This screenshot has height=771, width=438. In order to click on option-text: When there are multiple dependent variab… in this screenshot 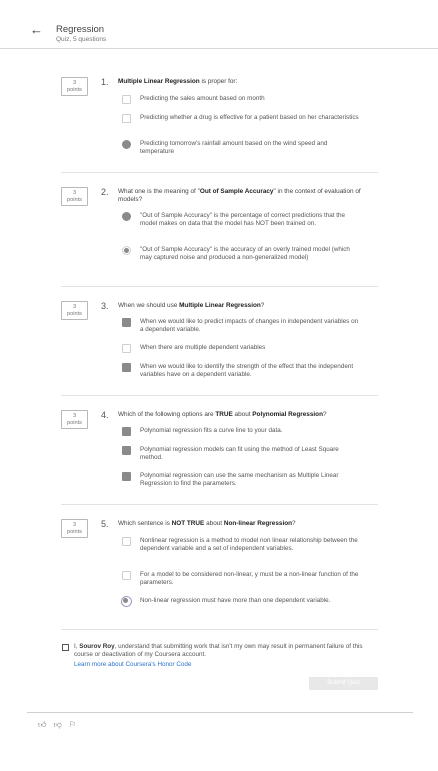, I will do `click(203, 347)`.